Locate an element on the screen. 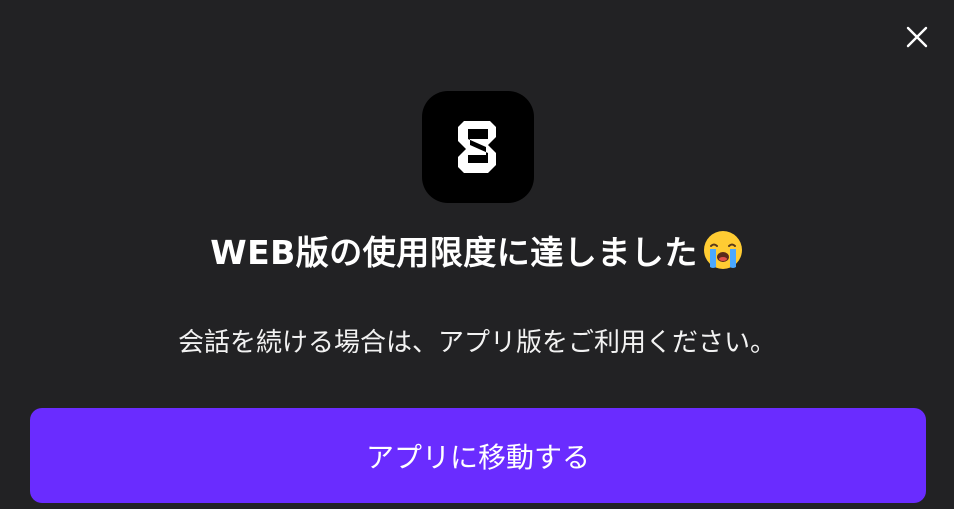 This screenshot has height=509, width=954. app-logo-icon is located at coordinates (477, 147).